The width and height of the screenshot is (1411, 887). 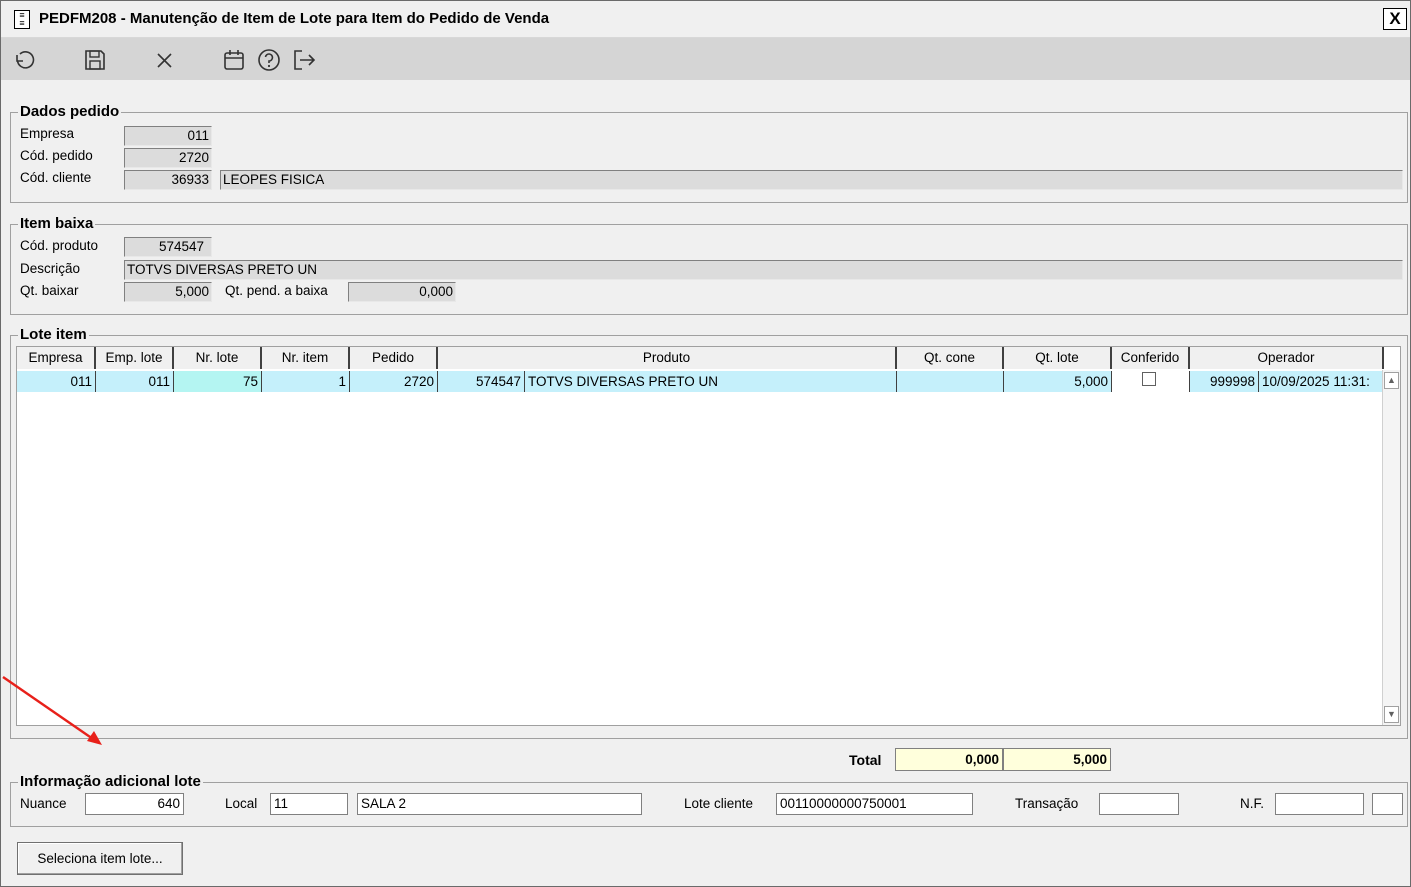 I want to click on nf-serie-field, so click(x=1387, y=804).